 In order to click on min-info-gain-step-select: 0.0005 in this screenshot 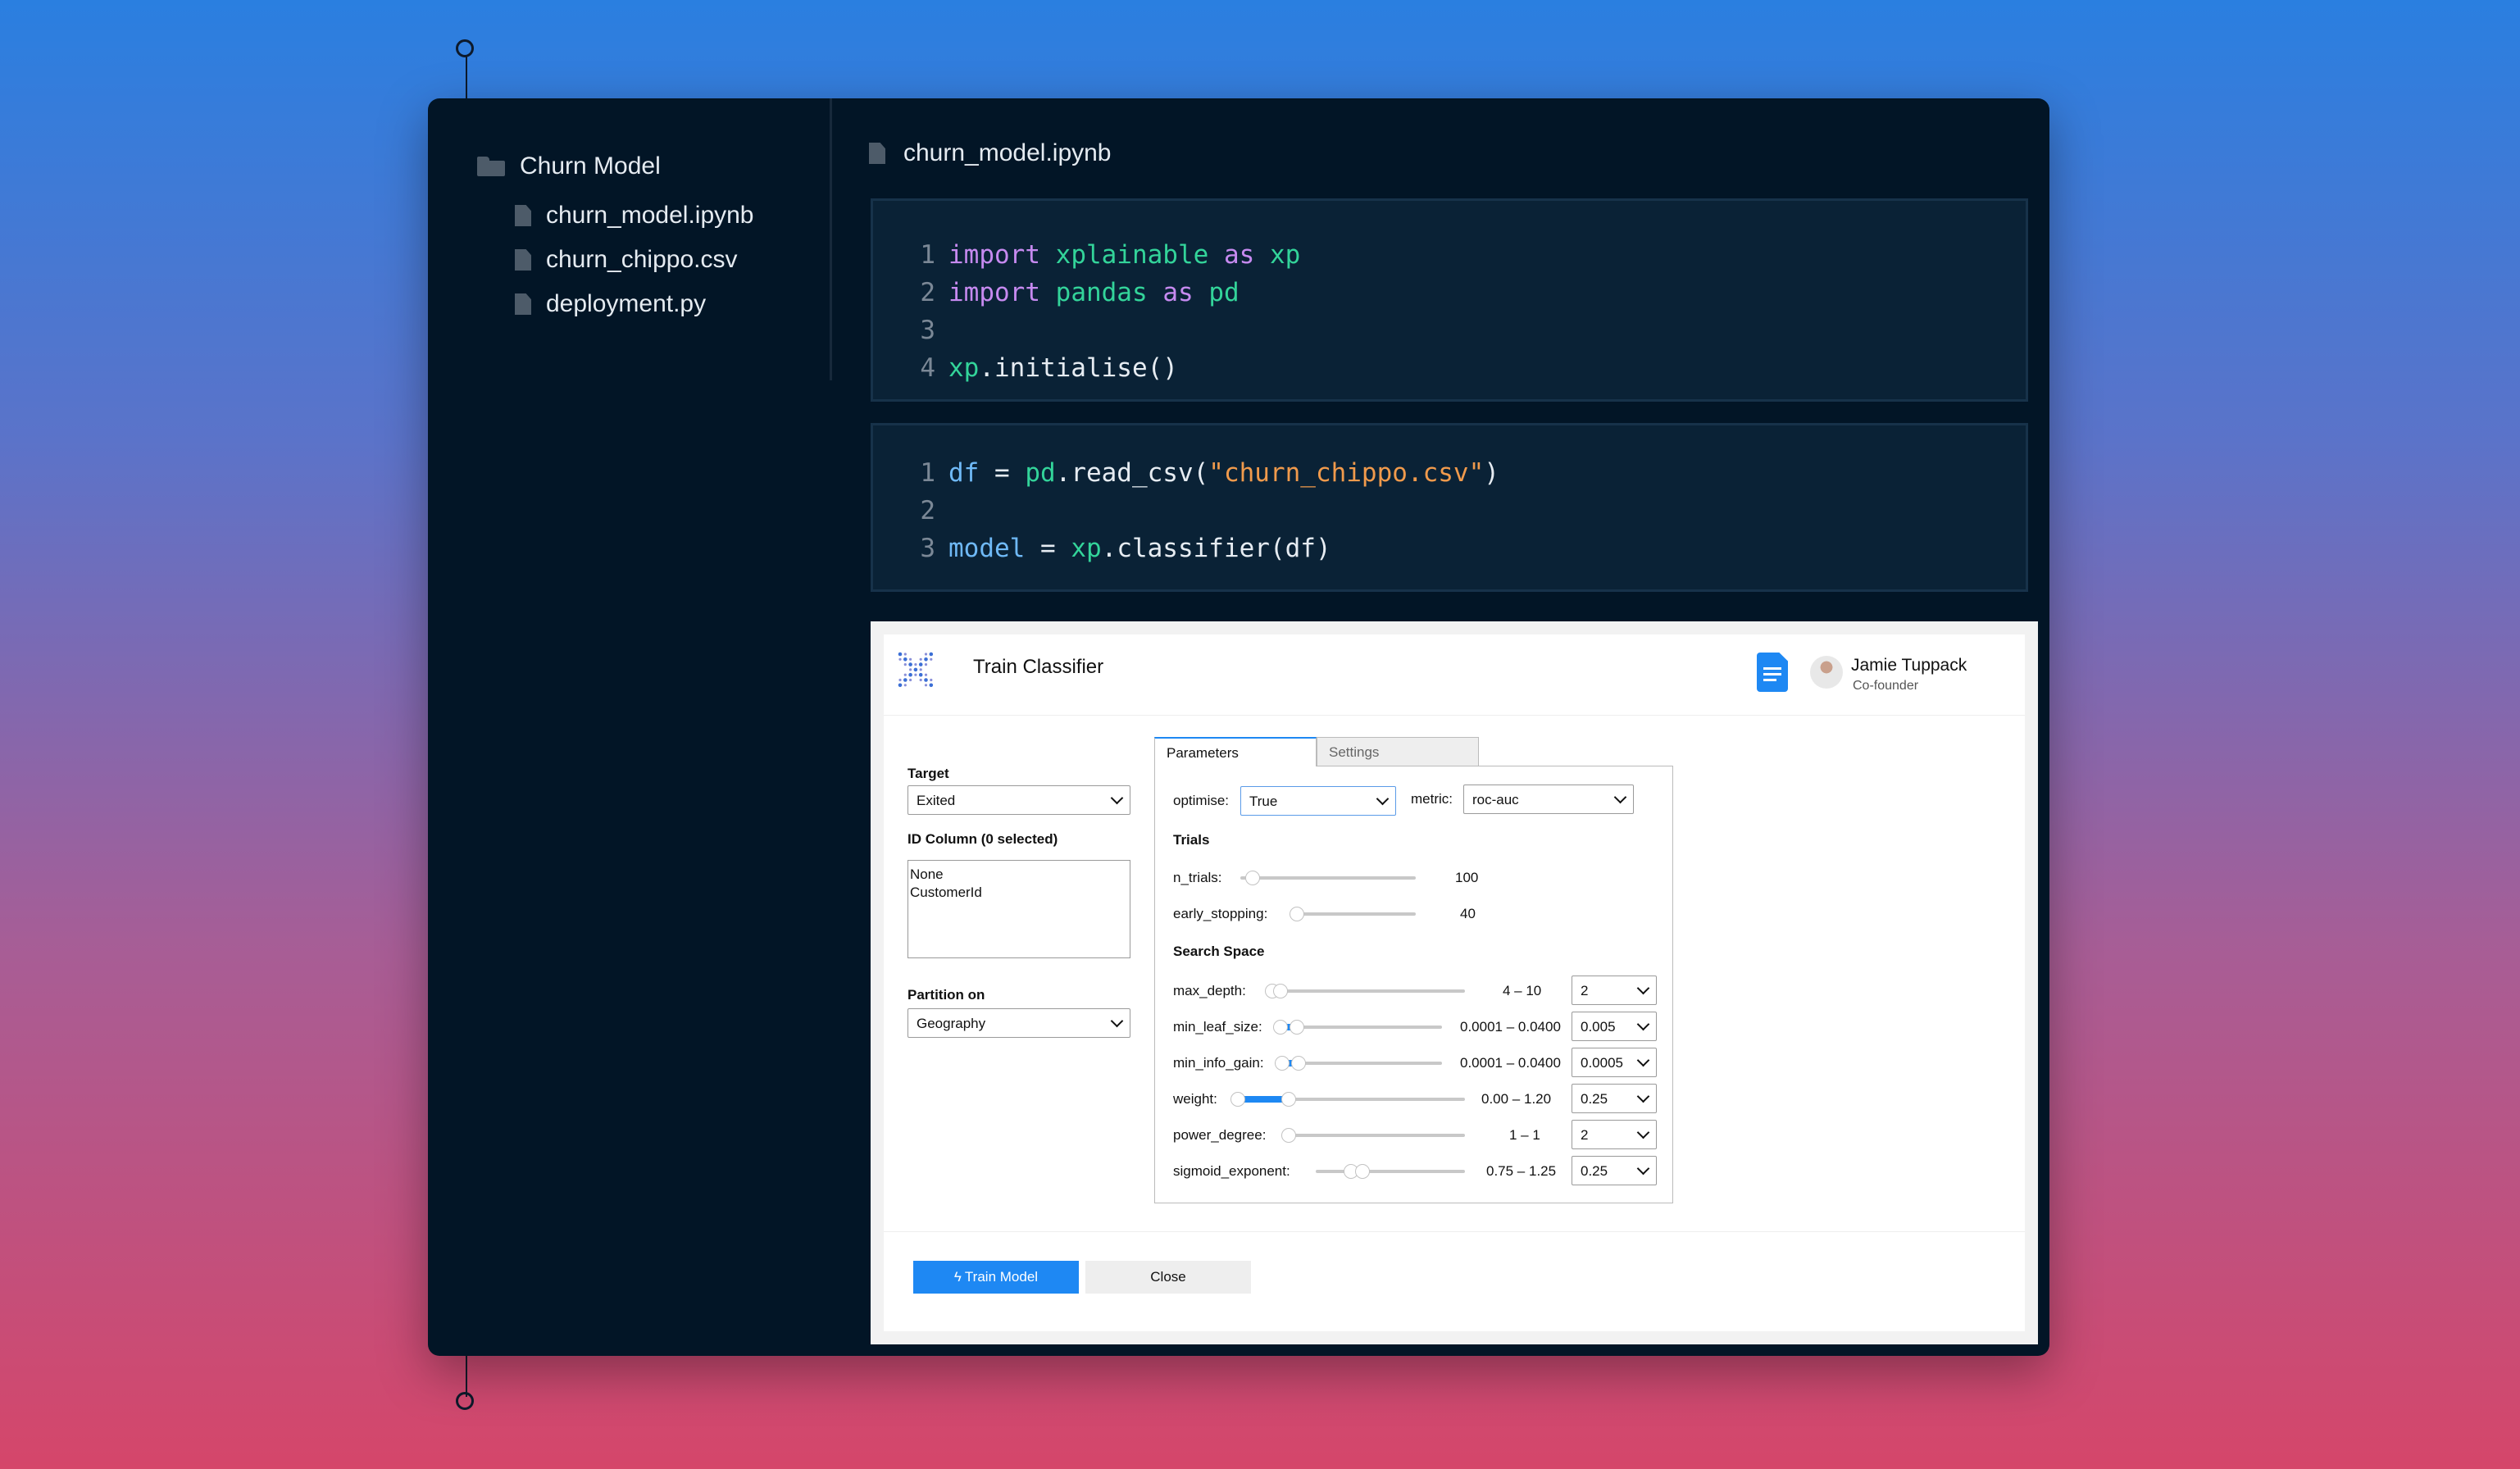, I will do `click(1615, 1062)`.